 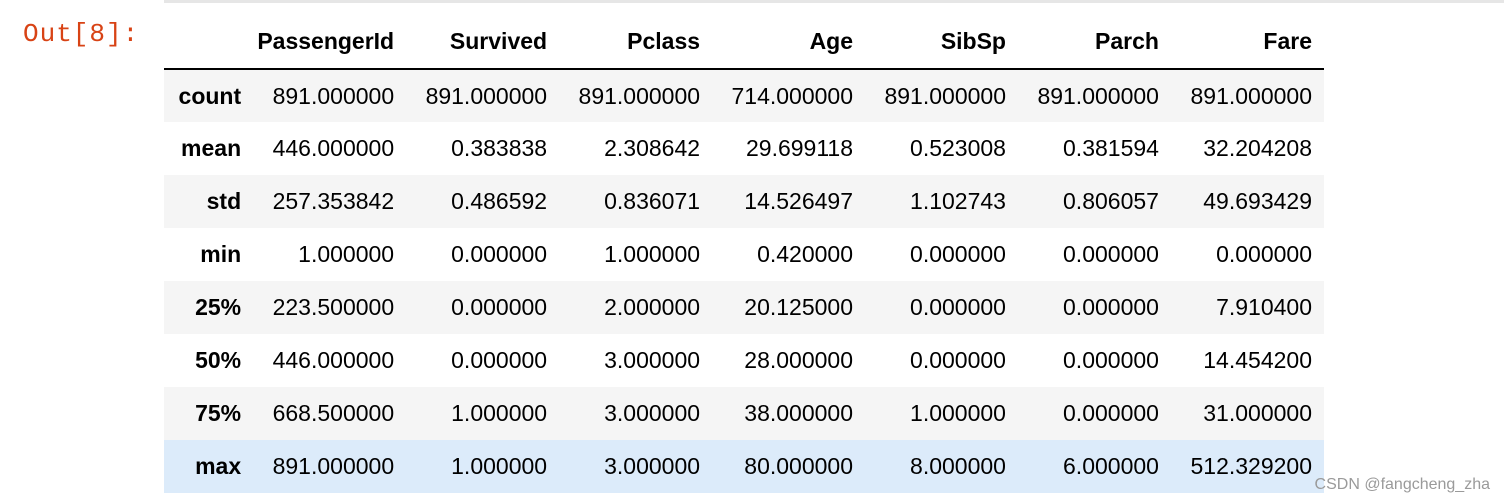 I want to click on index-header, so click(x=209, y=42).